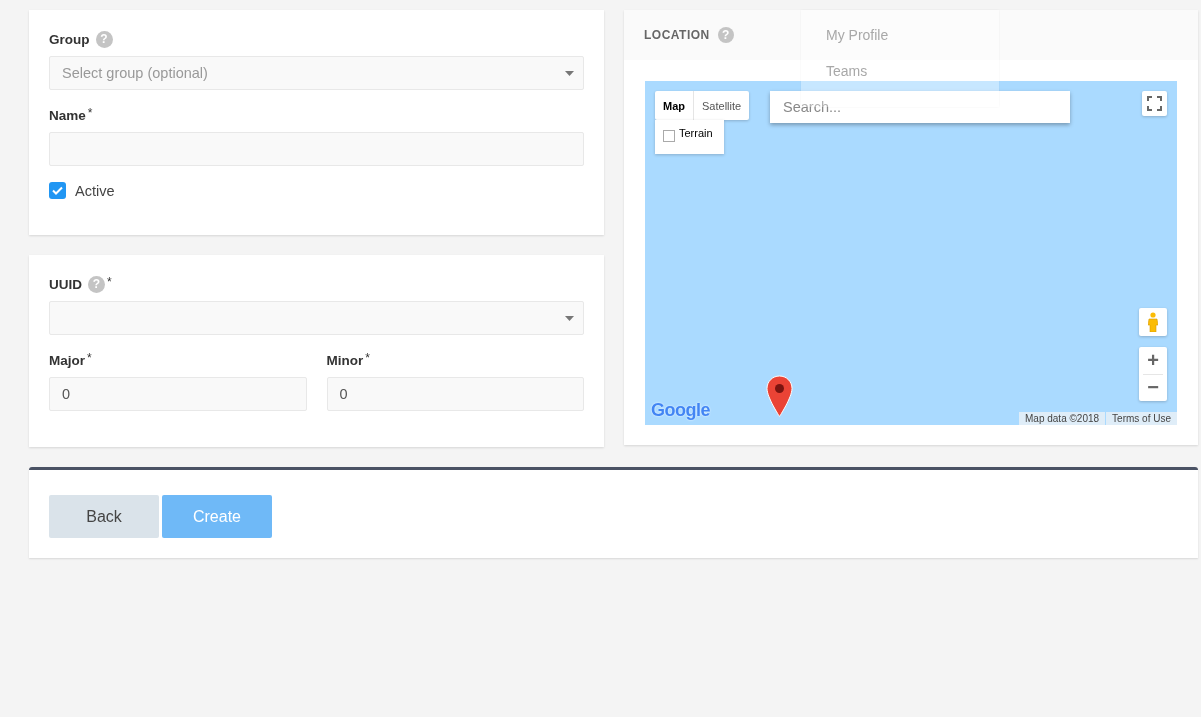  I want to click on field-label: Name, so click(67, 115).